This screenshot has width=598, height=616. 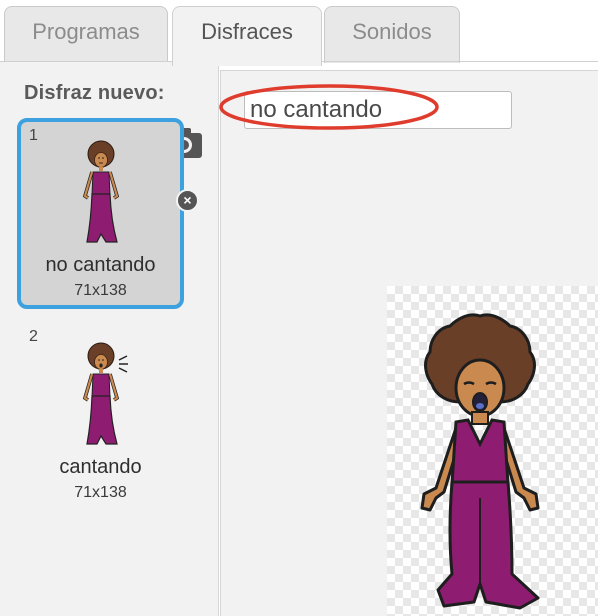 I want to click on delete-costume-icon: ×, so click(x=187, y=200).